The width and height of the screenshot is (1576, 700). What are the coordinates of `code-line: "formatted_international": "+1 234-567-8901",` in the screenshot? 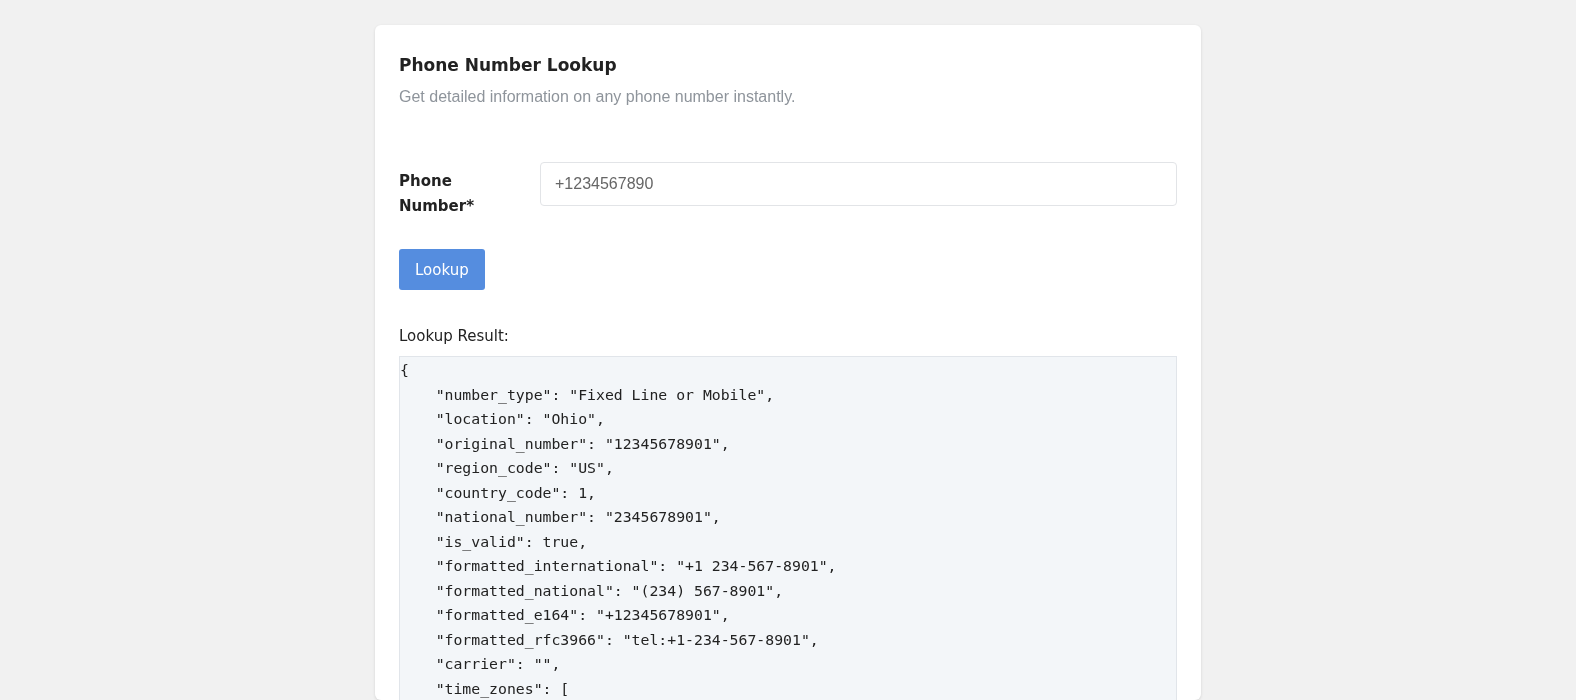 It's located at (636, 566).